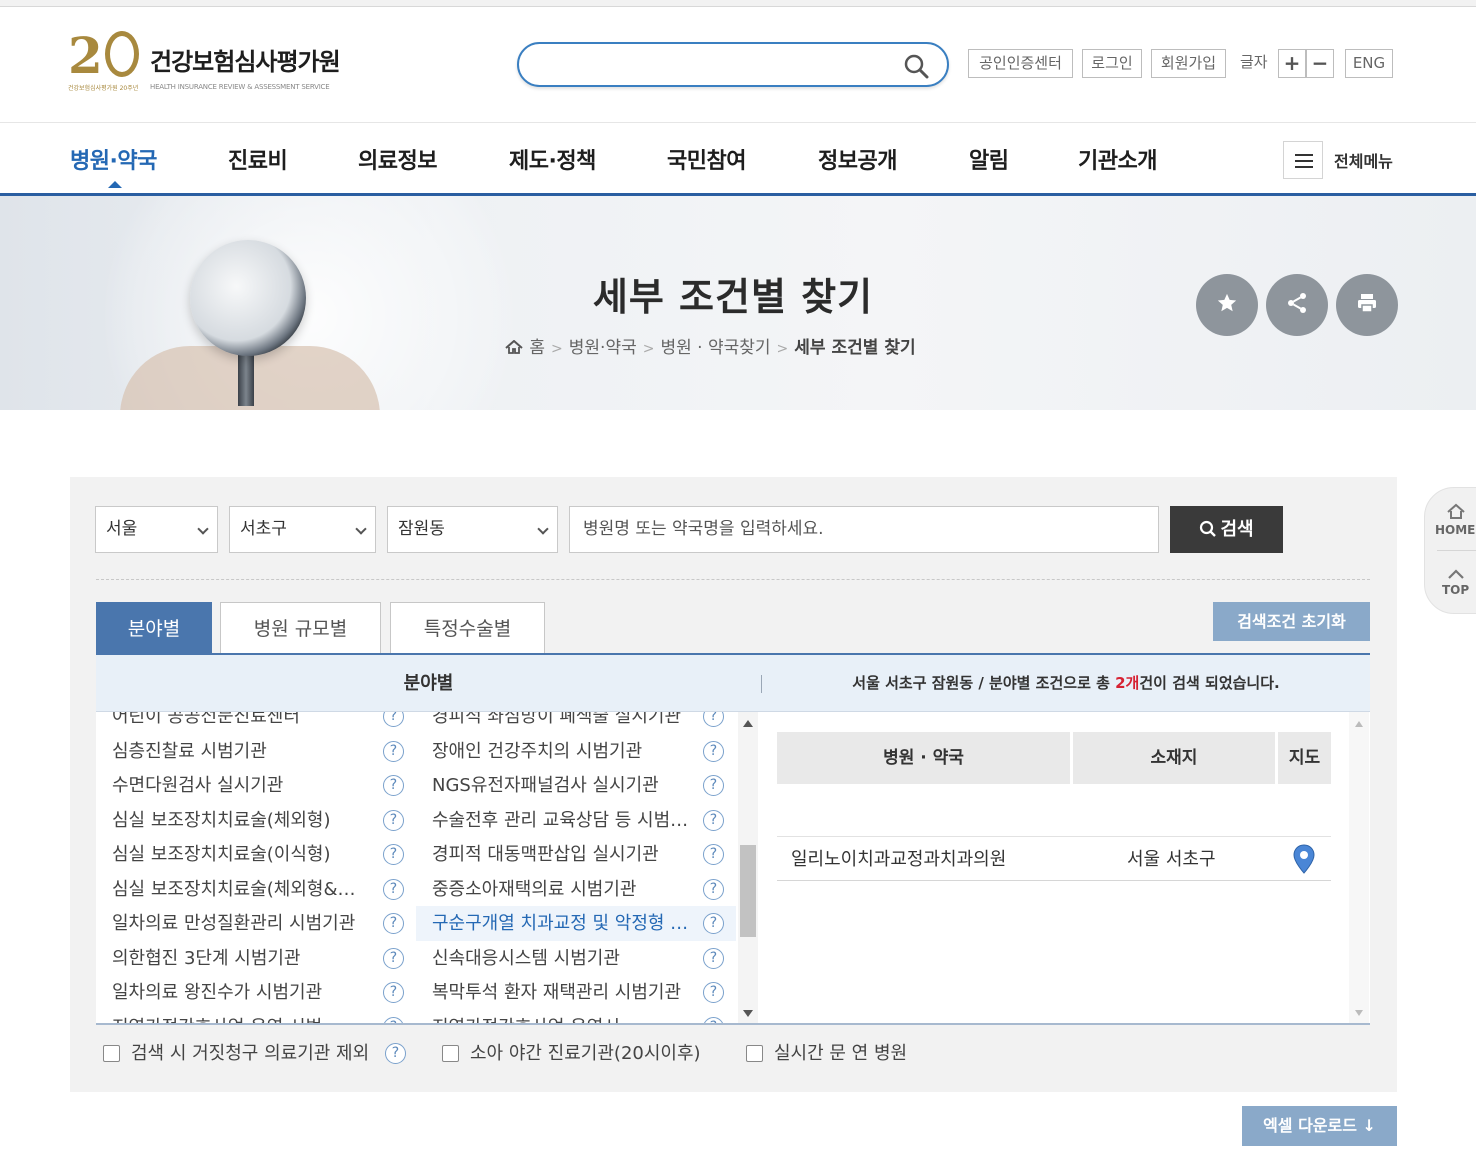  I want to click on sido-select: 서울, so click(156, 529).